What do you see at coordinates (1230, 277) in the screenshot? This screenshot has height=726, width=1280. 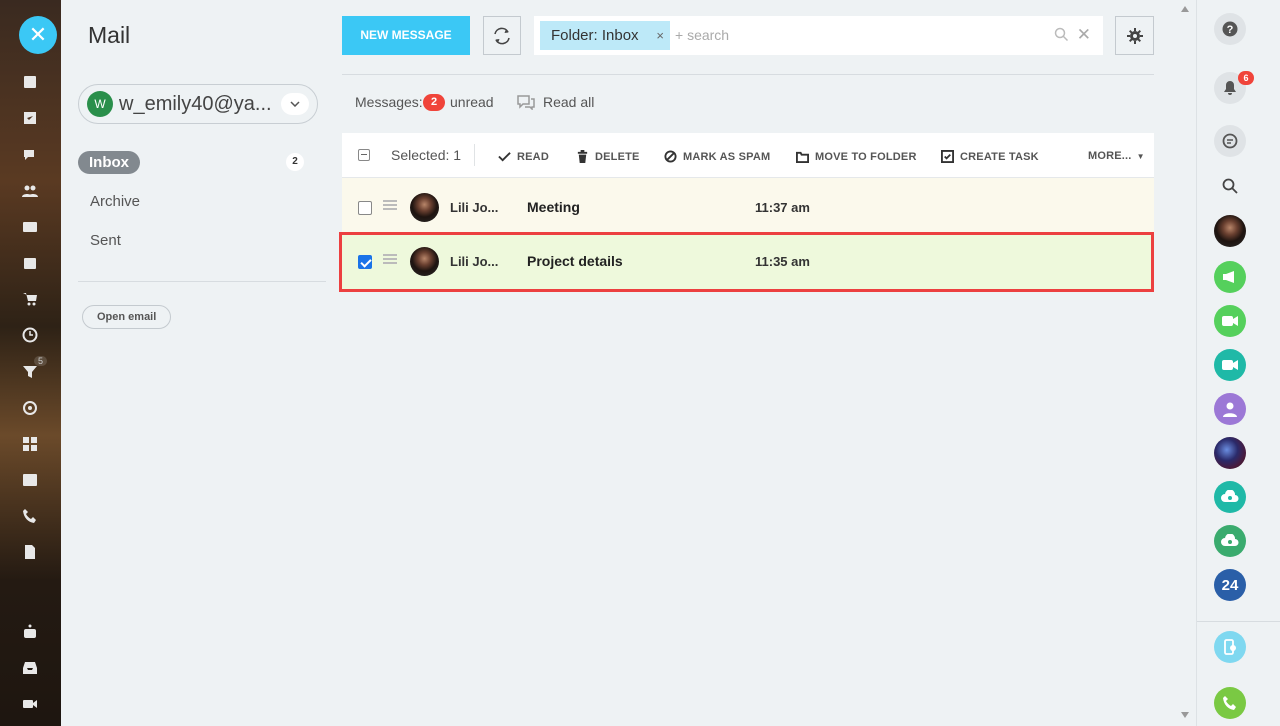 I see `megaphone-icon` at bounding box center [1230, 277].